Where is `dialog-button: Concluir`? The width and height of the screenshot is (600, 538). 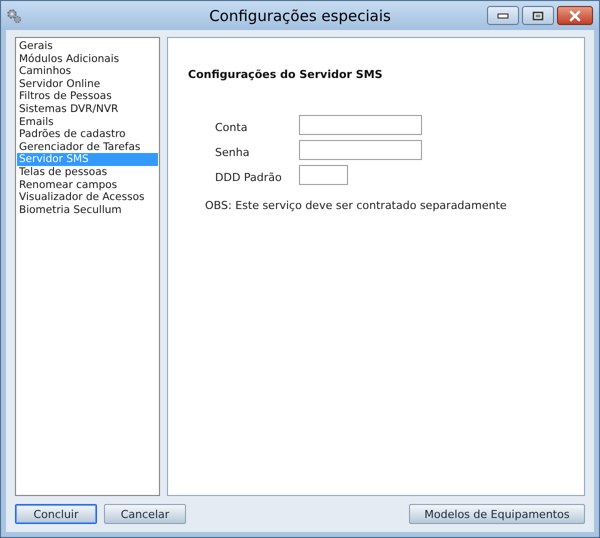
dialog-button: Concluir is located at coordinates (56, 514).